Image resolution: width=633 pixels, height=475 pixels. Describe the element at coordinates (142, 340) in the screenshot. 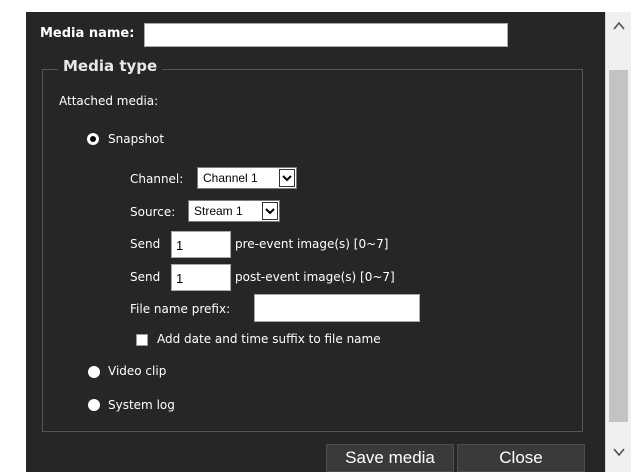

I see `date-suffix-checkbox` at that location.